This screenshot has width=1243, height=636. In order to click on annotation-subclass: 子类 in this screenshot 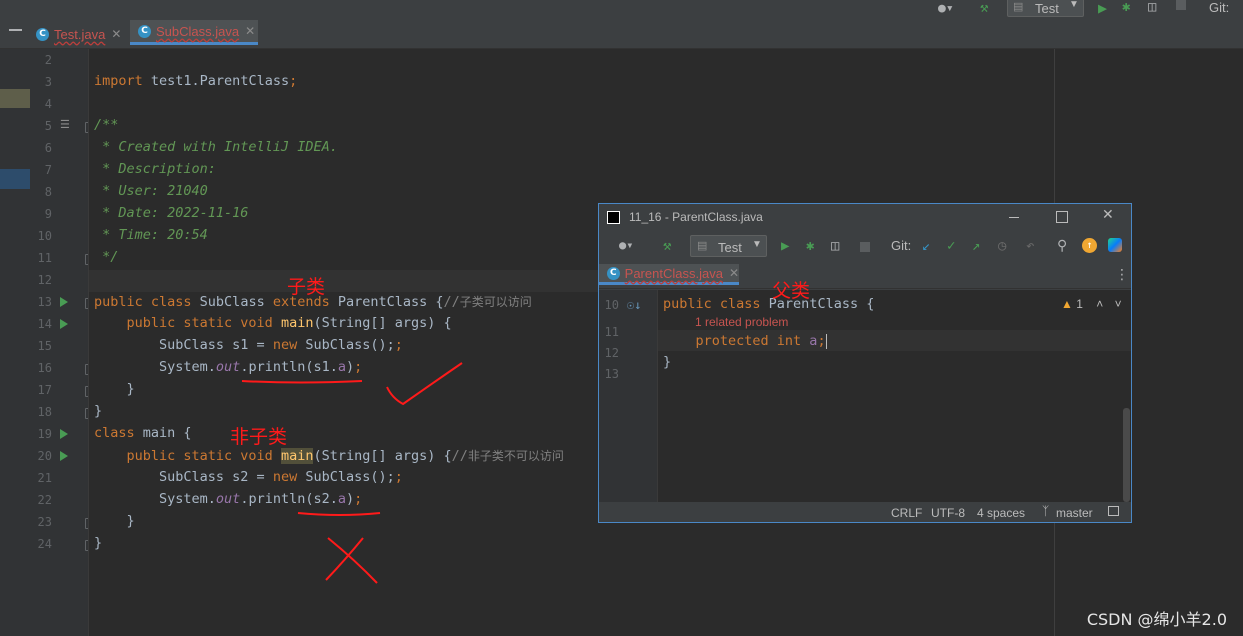, I will do `click(306, 287)`.